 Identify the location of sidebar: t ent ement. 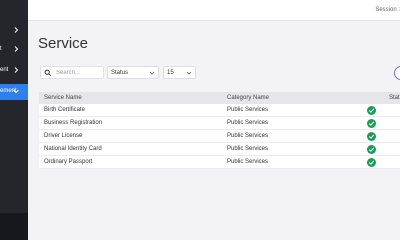
(14, 120).